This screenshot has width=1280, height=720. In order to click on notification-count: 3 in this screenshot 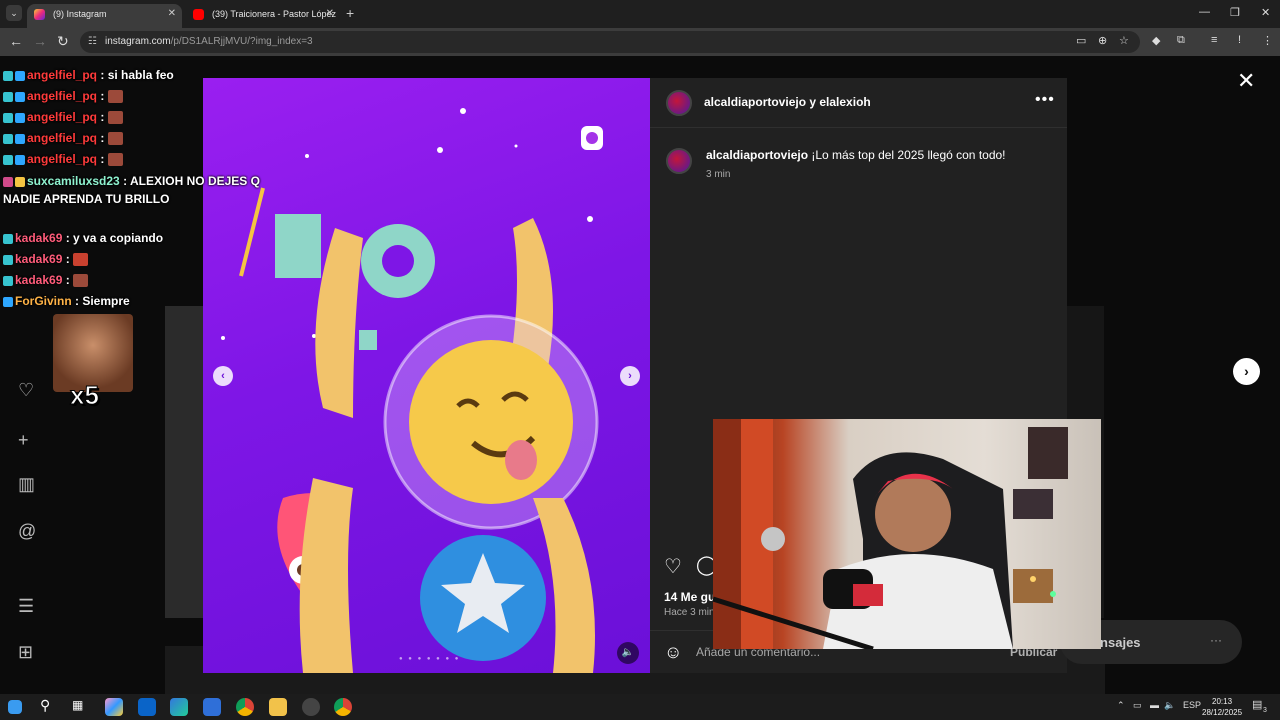, I will do `click(1265, 710)`.